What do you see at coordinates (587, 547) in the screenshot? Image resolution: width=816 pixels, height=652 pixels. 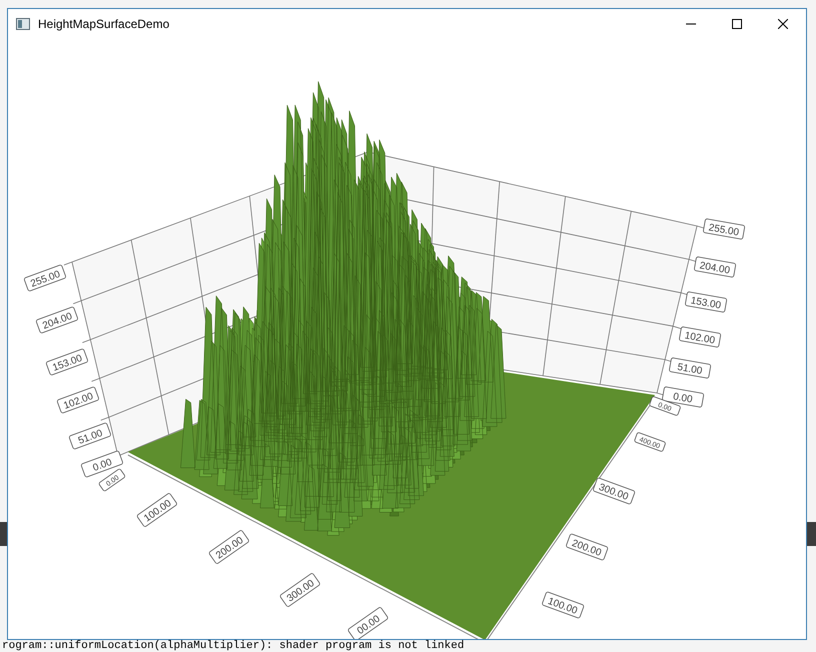 I see `tick-label: 200.00` at bounding box center [587, 547].